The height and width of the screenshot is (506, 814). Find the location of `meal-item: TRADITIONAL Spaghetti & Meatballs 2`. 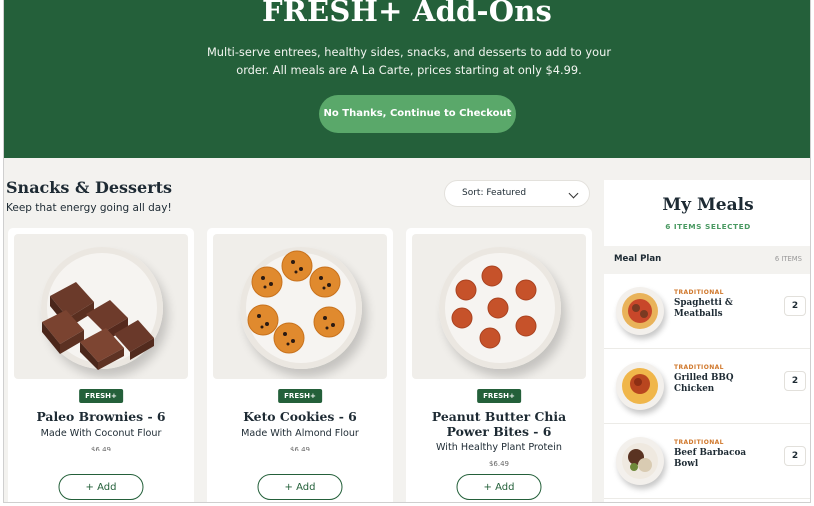

meal-item: TRADITIONAL Spaghetti & Meatballs 2 is located at coordinates (707, 312).